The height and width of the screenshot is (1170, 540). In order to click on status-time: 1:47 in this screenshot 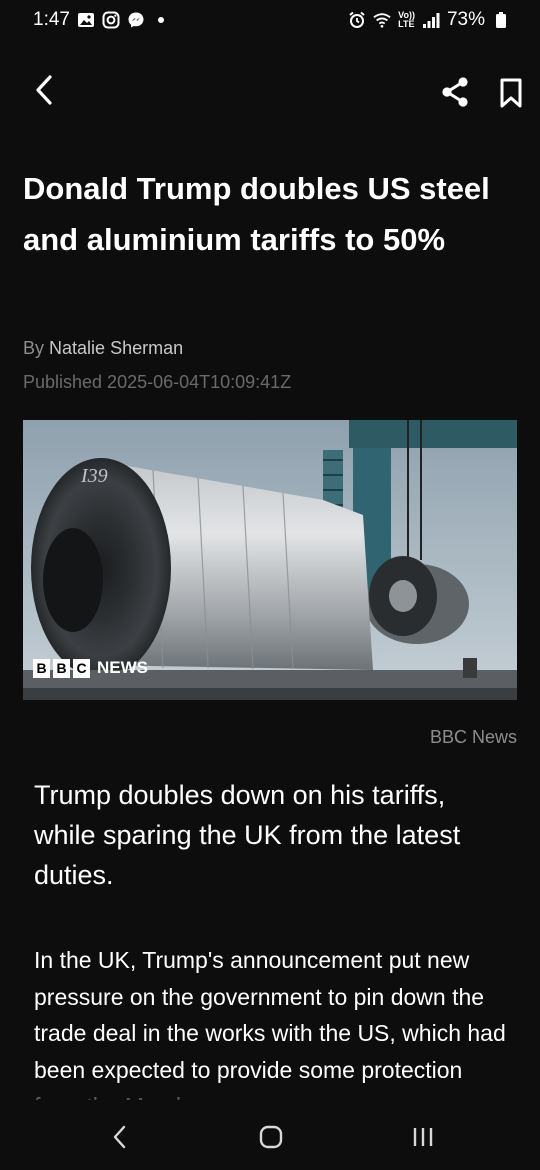, I will do `click(51, 19)`.